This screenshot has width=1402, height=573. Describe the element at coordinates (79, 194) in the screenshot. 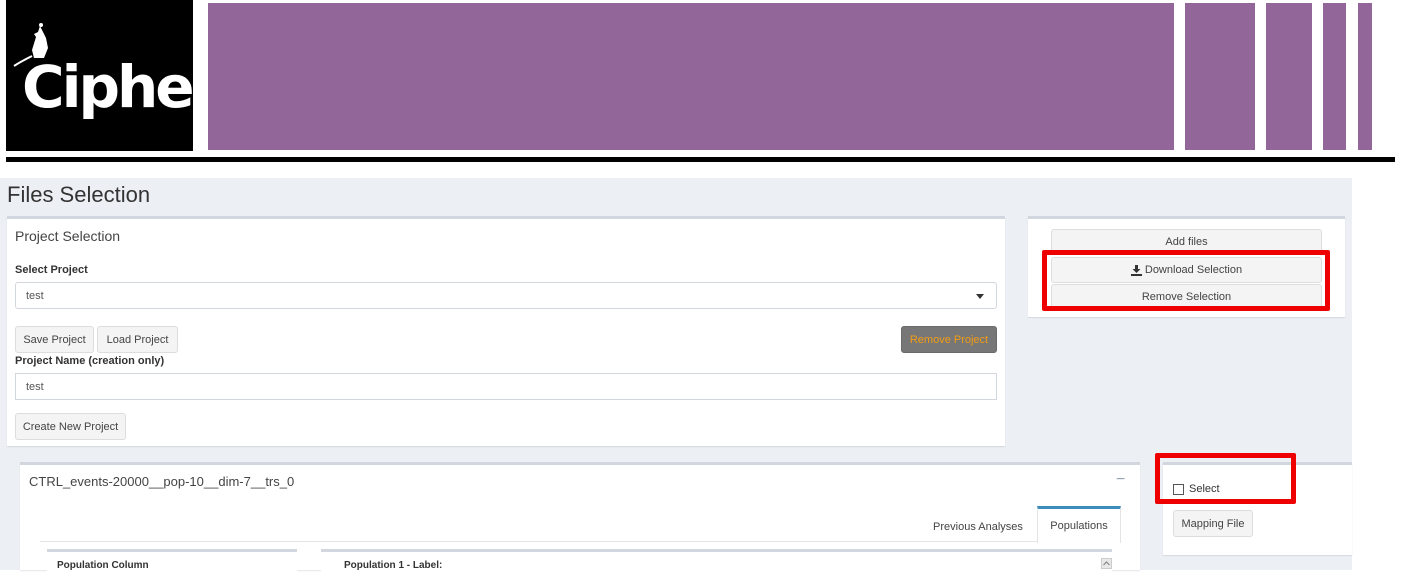

I see `page-title: Files Selection` at that location.